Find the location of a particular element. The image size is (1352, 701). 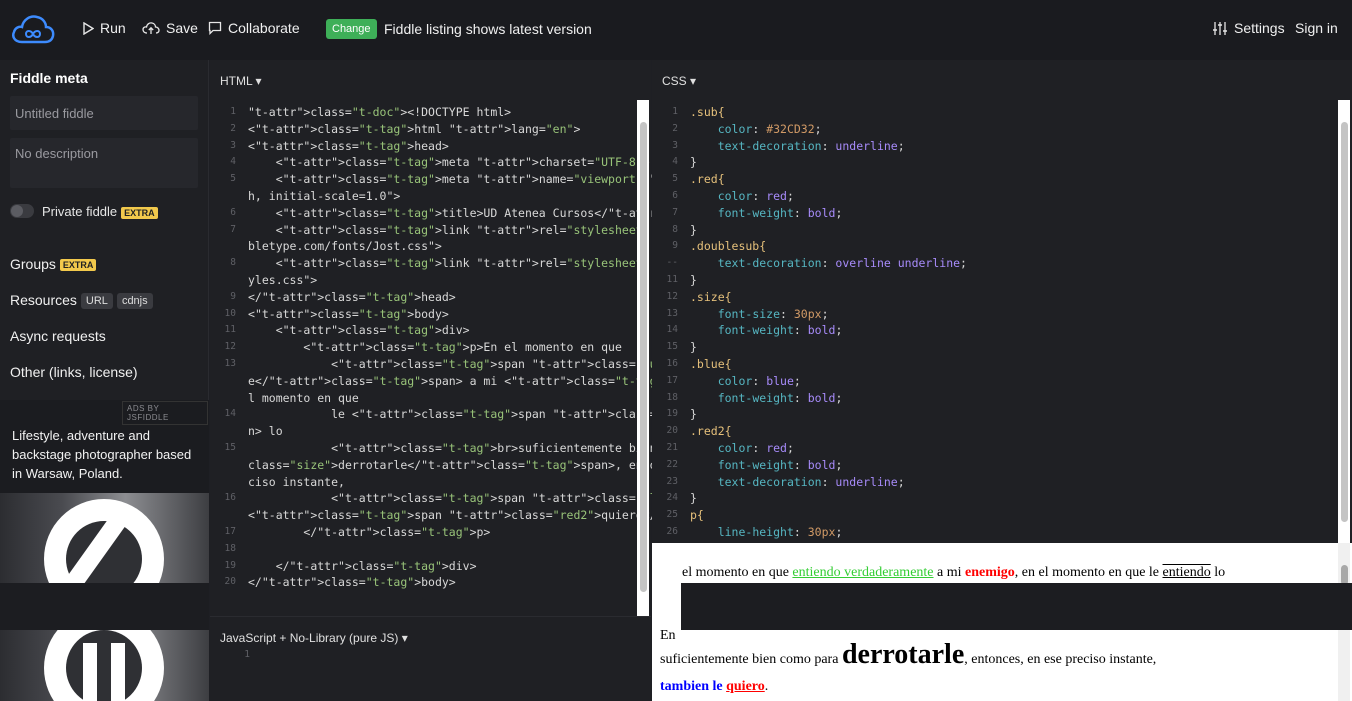

line-number: 25 is located at coordinates (672, 515).